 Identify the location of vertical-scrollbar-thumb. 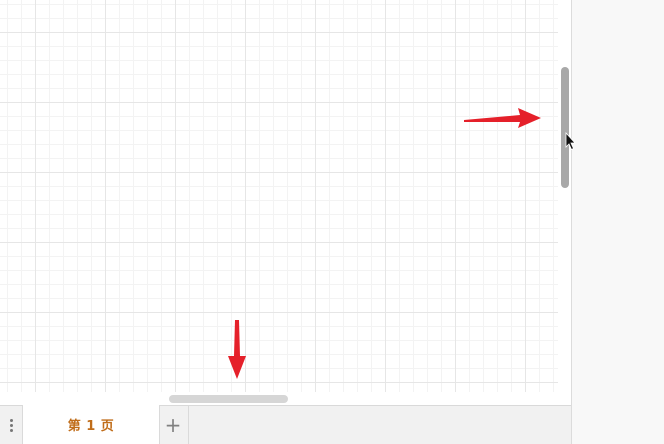
(565, 127).